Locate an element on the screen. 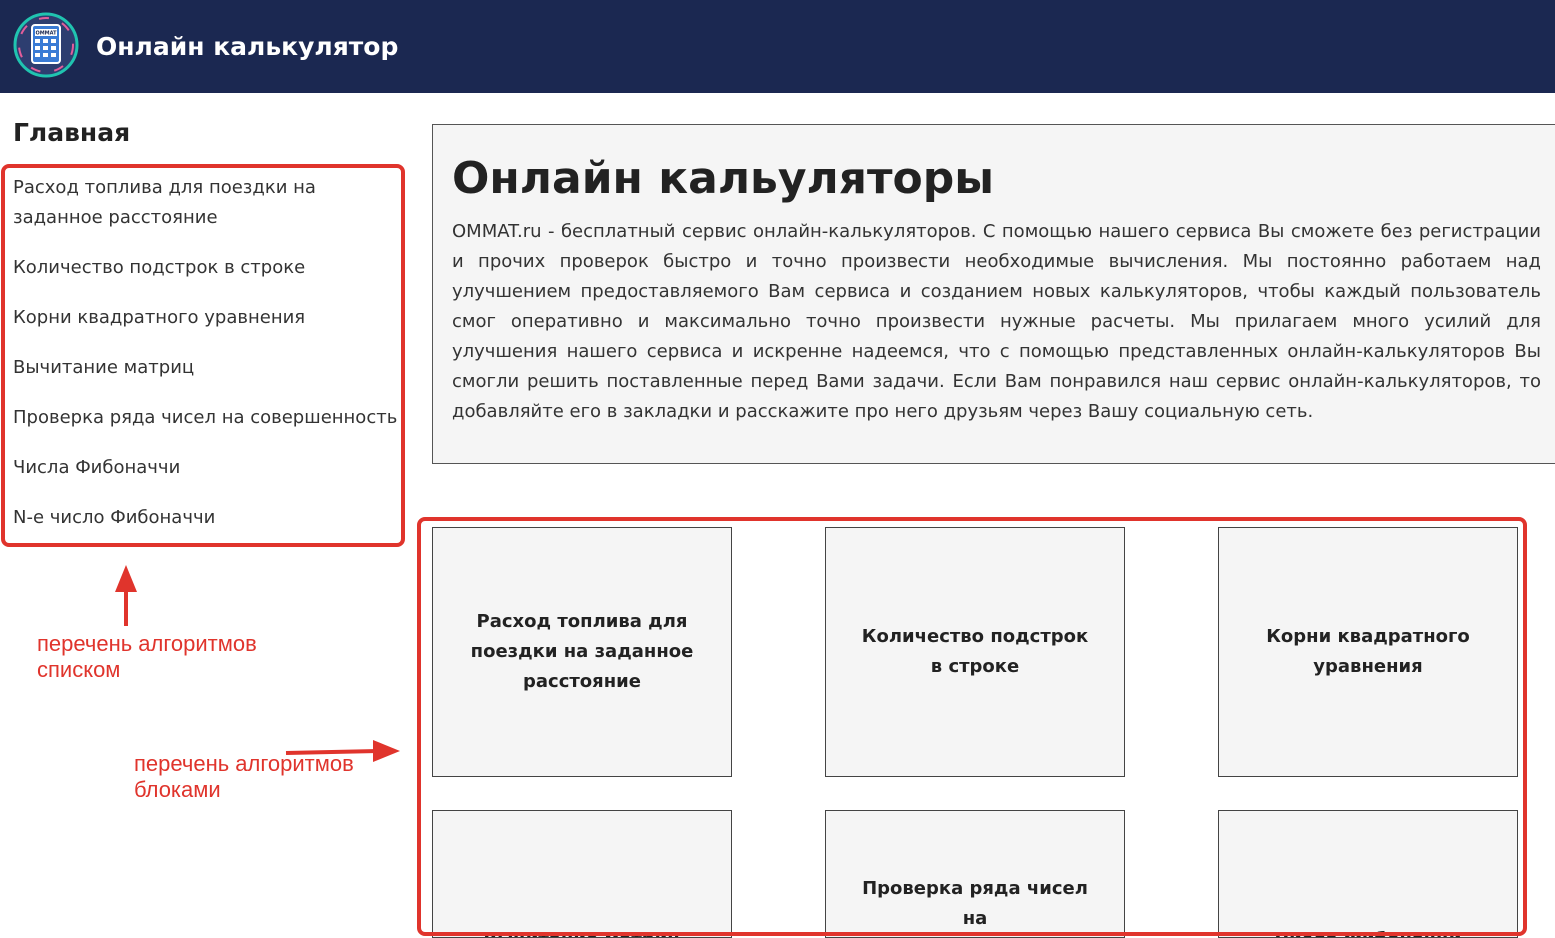  annotation-list-box is located at coordinates (203, 355).